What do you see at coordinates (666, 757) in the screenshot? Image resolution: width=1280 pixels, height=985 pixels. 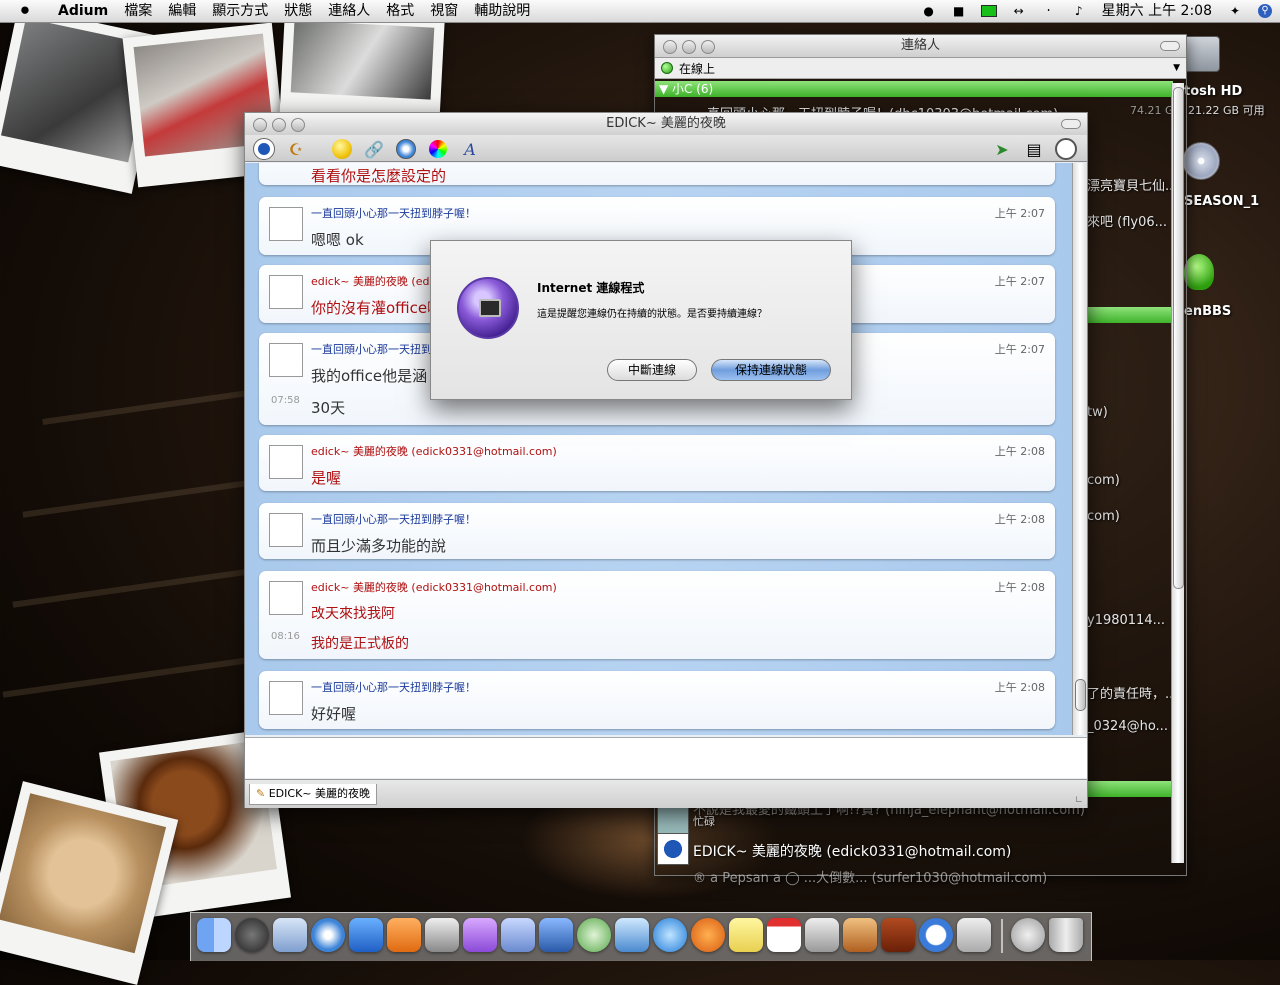 I see `message-input-field` at bounding box center [666, 757].